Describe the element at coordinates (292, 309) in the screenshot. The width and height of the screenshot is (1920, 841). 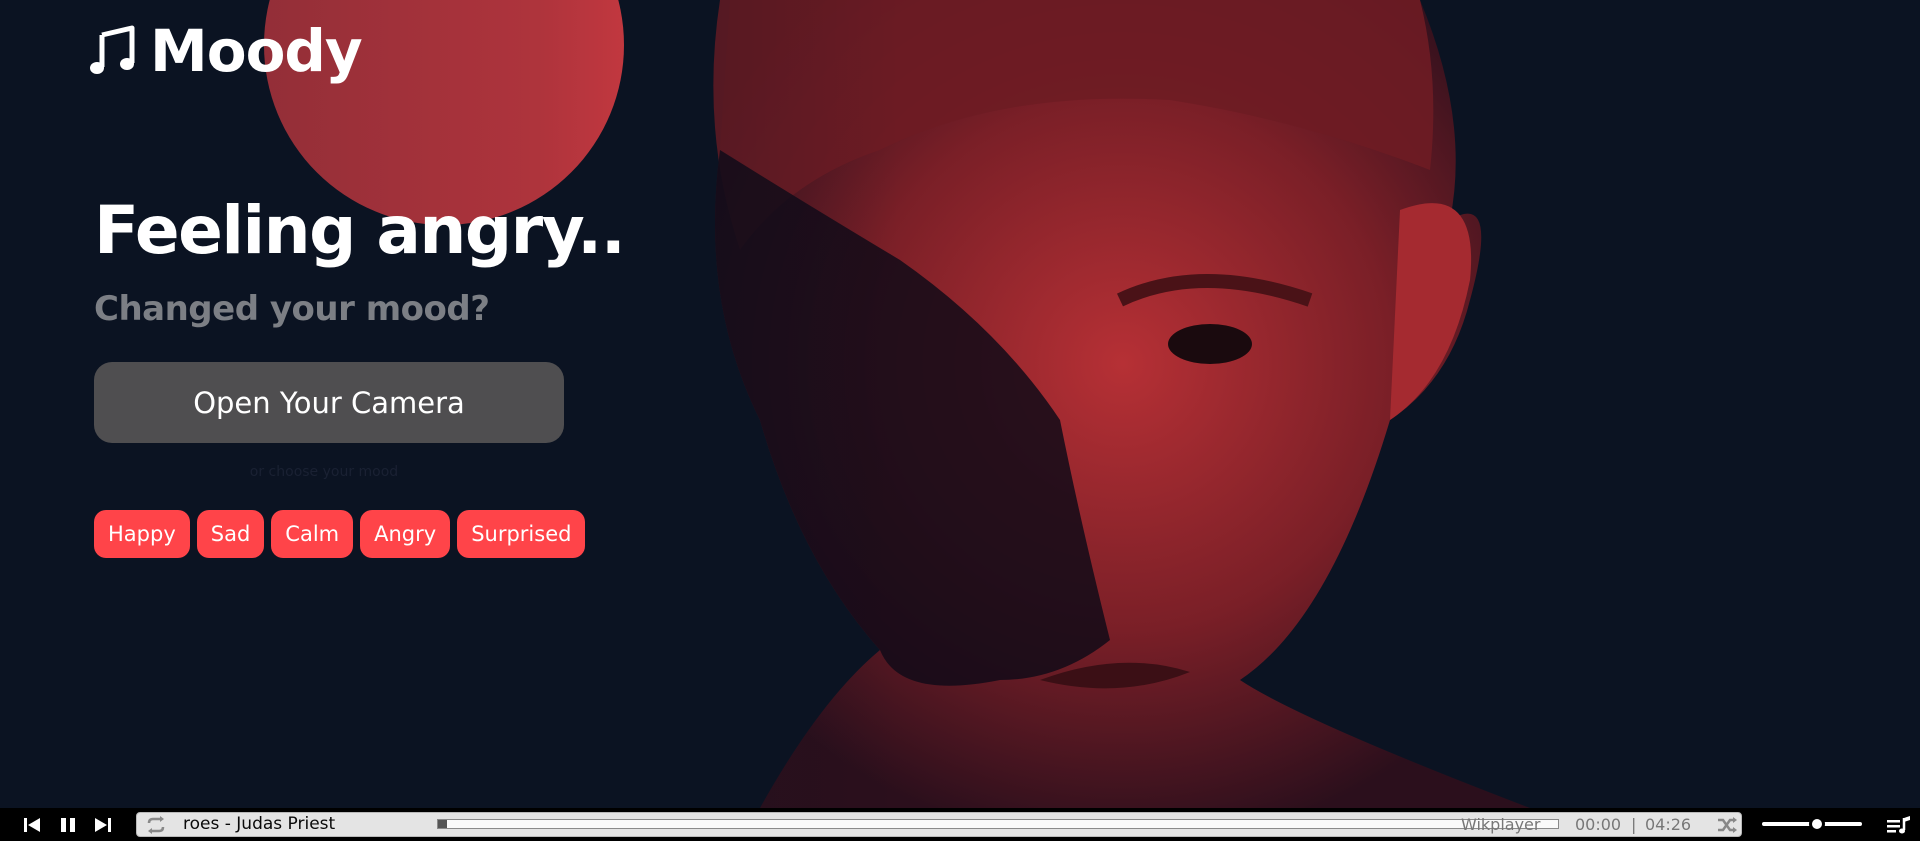
I see `mood-subline: Changed your mood?` at that location.